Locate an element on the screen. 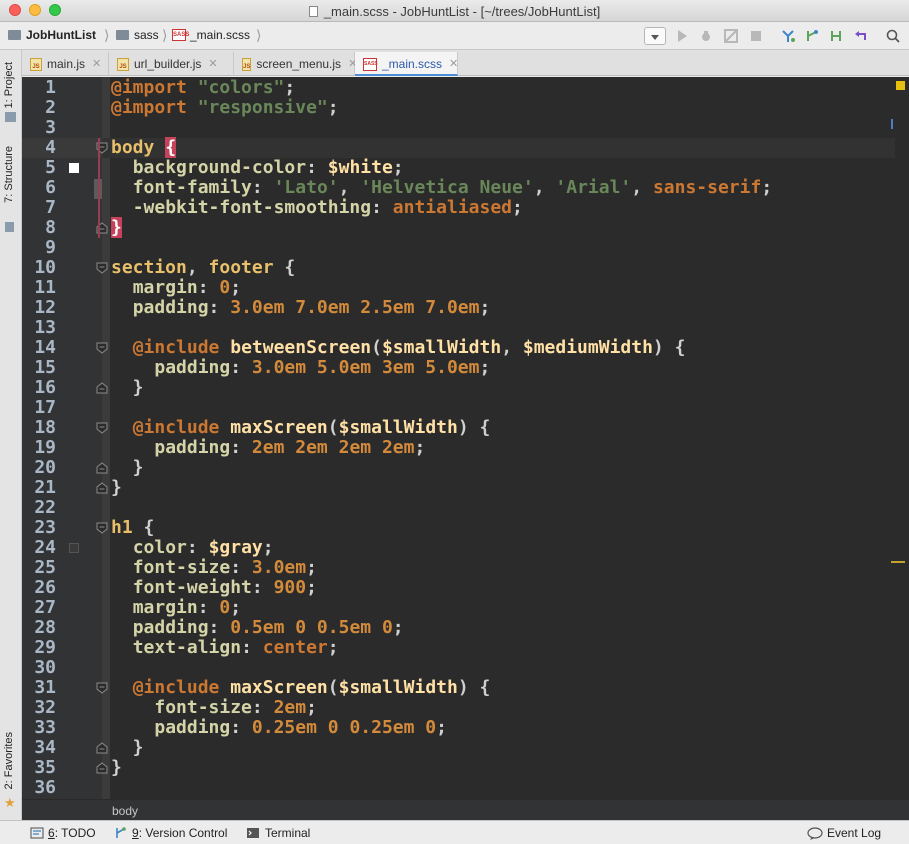  structure-tool-button: 7: Structure is located at coordinates (9, 174).